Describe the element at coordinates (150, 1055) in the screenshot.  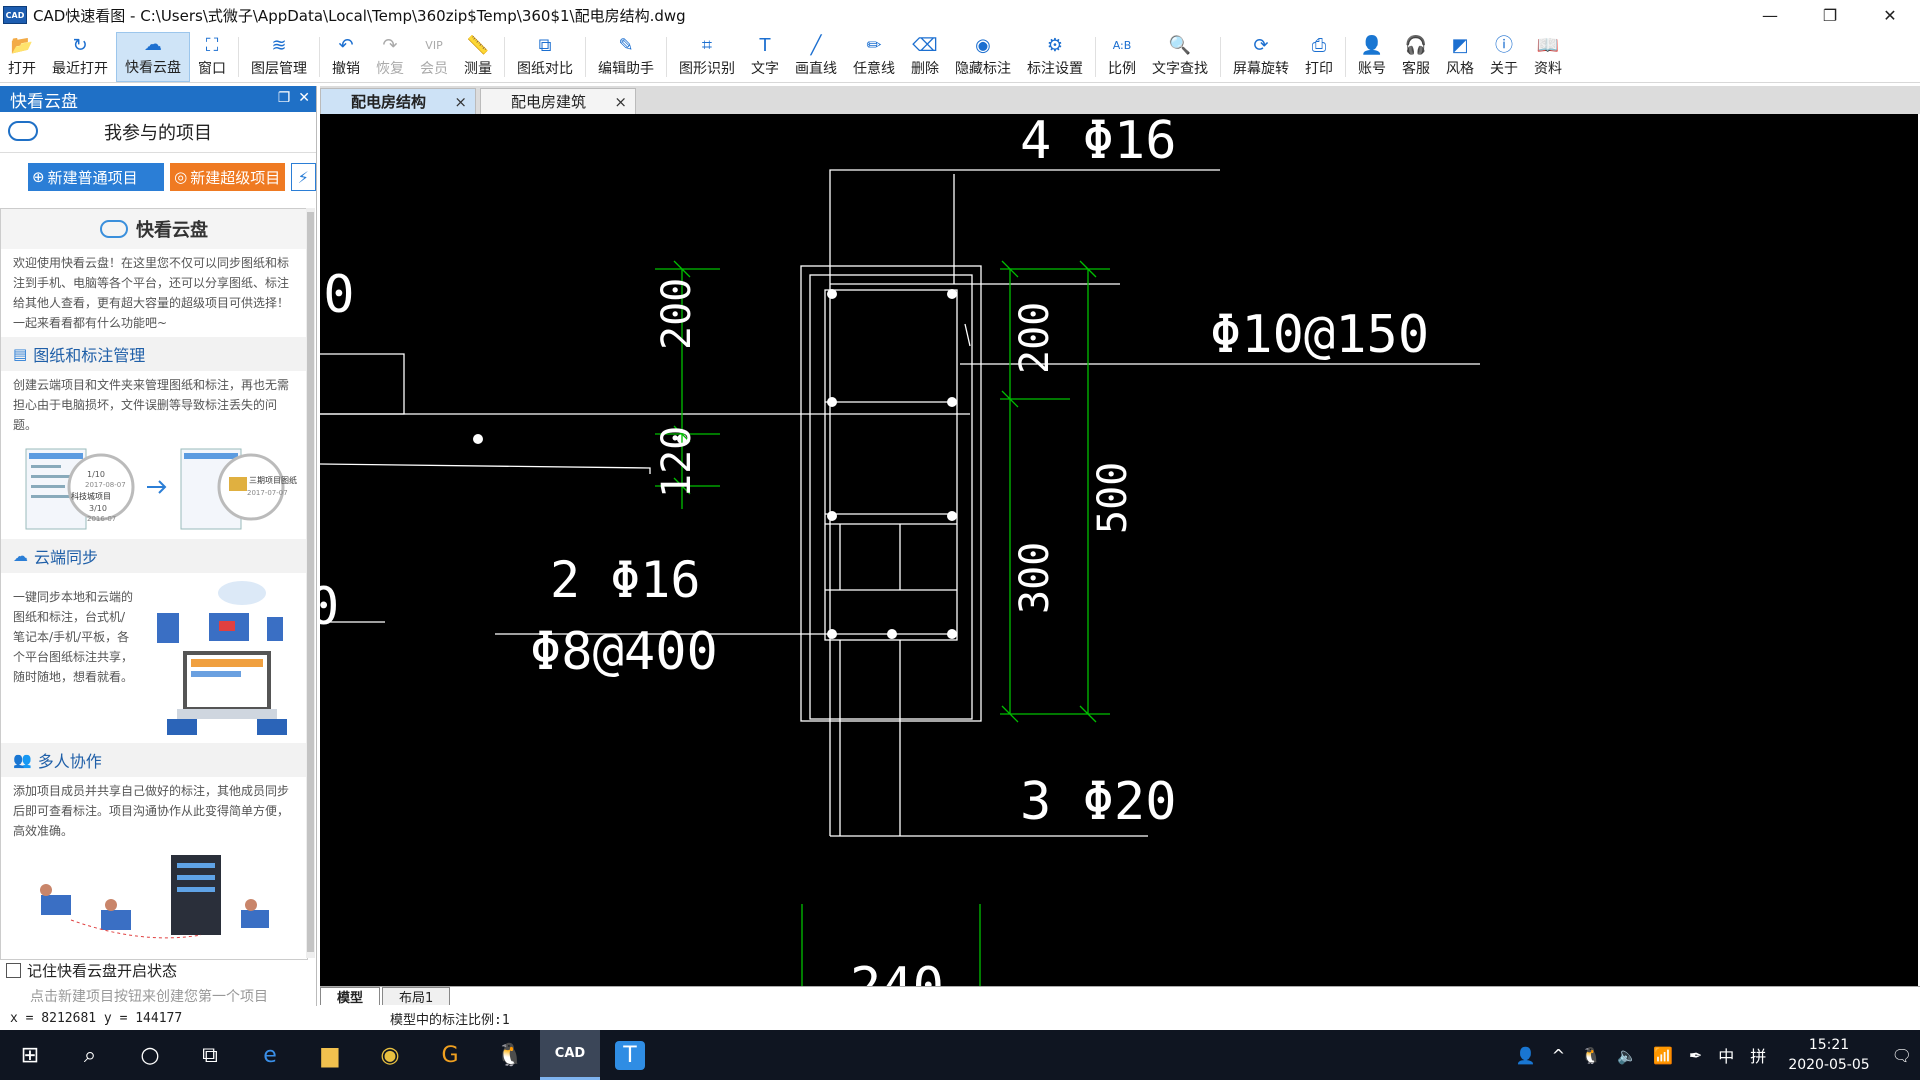
I see `cortana-icon: ○` at that location.